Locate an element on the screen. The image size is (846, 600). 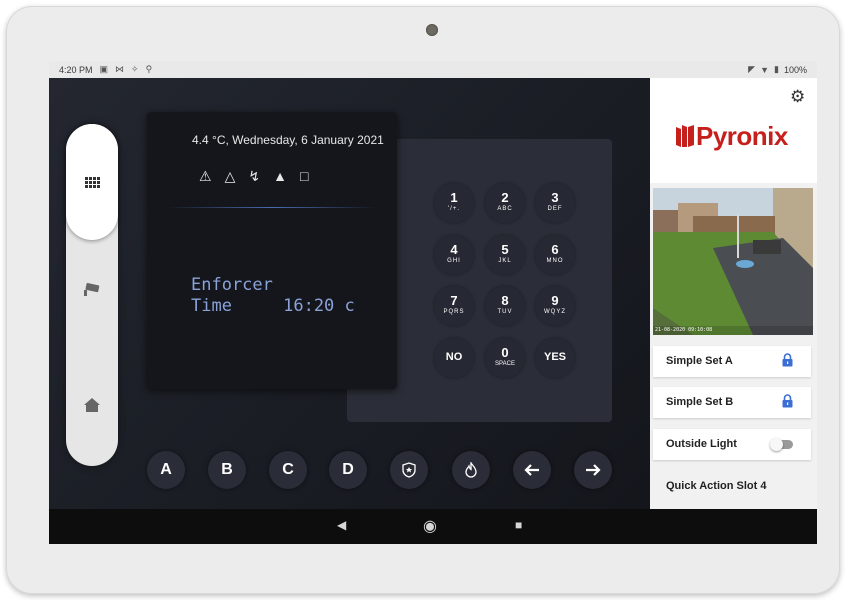
warning-icon: ⚠ is located at coordinates (205, 176).